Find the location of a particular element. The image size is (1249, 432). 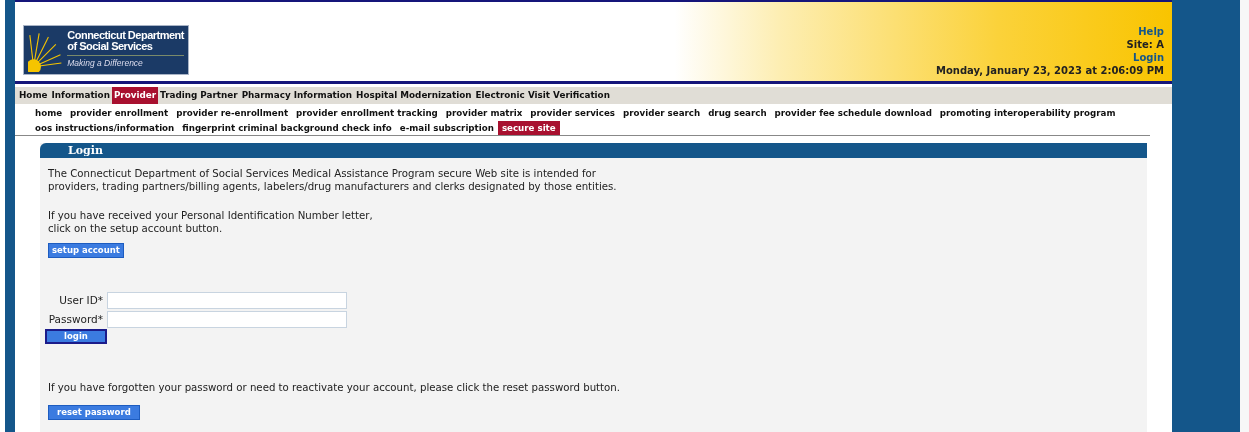

header-link: Login is located at coordinates (1148, 57).